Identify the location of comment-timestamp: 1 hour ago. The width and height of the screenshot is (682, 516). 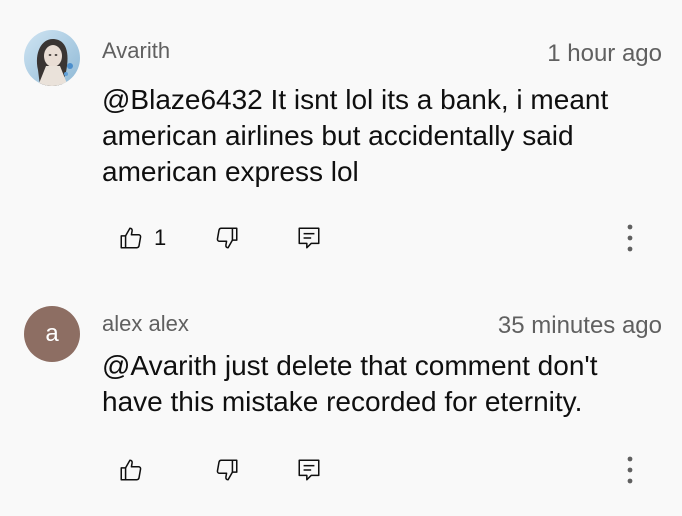
(604, 53).